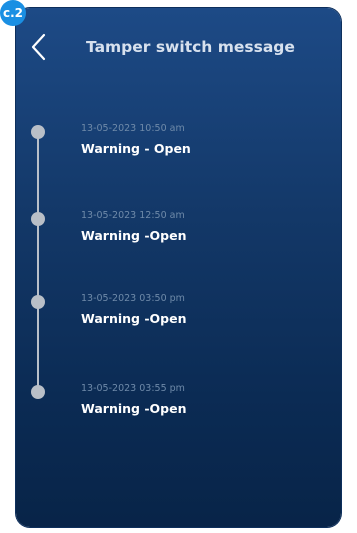 The height and width of the screenshot is (533, 357). I want to click on chevron-left-icon, so click(38, 47).